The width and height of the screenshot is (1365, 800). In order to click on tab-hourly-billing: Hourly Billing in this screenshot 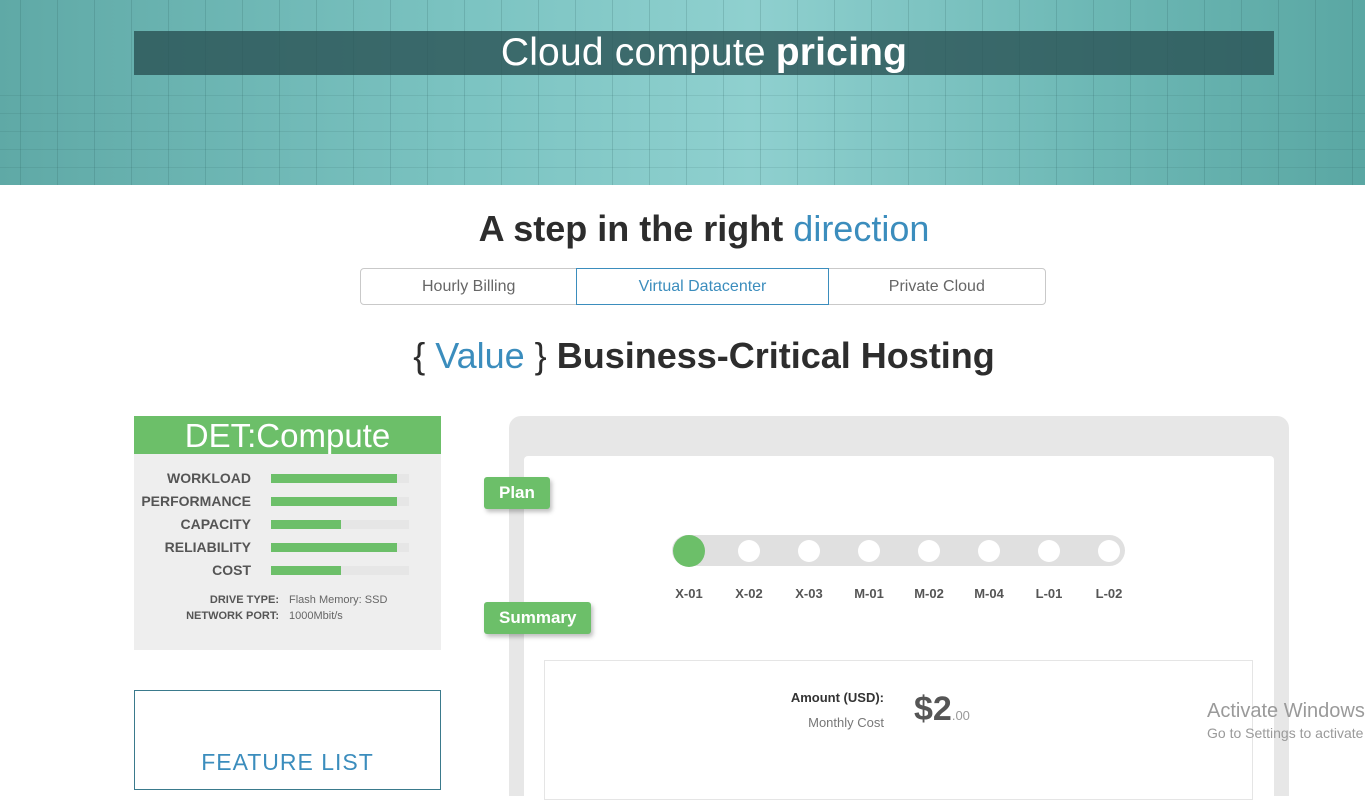, I will do `click(468, 286)`.